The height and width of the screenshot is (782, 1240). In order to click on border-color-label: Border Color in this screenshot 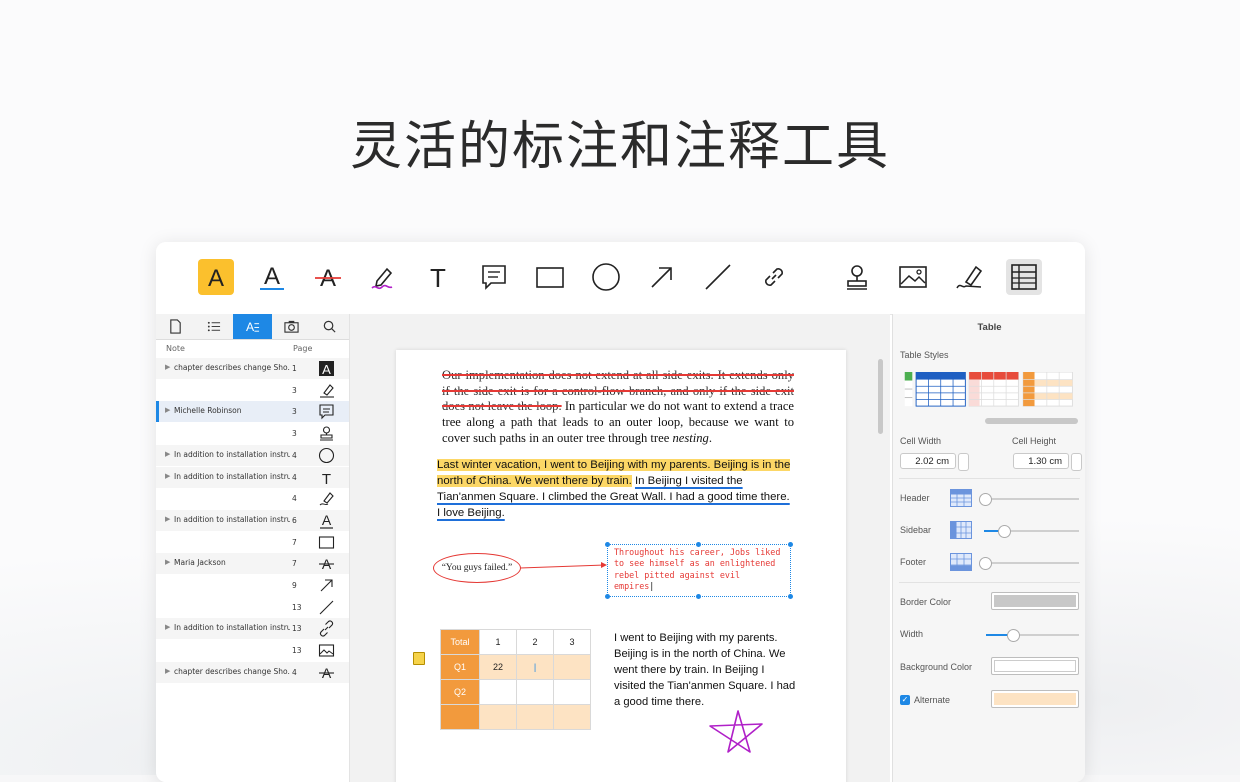, I will do `click(926, 602)`.